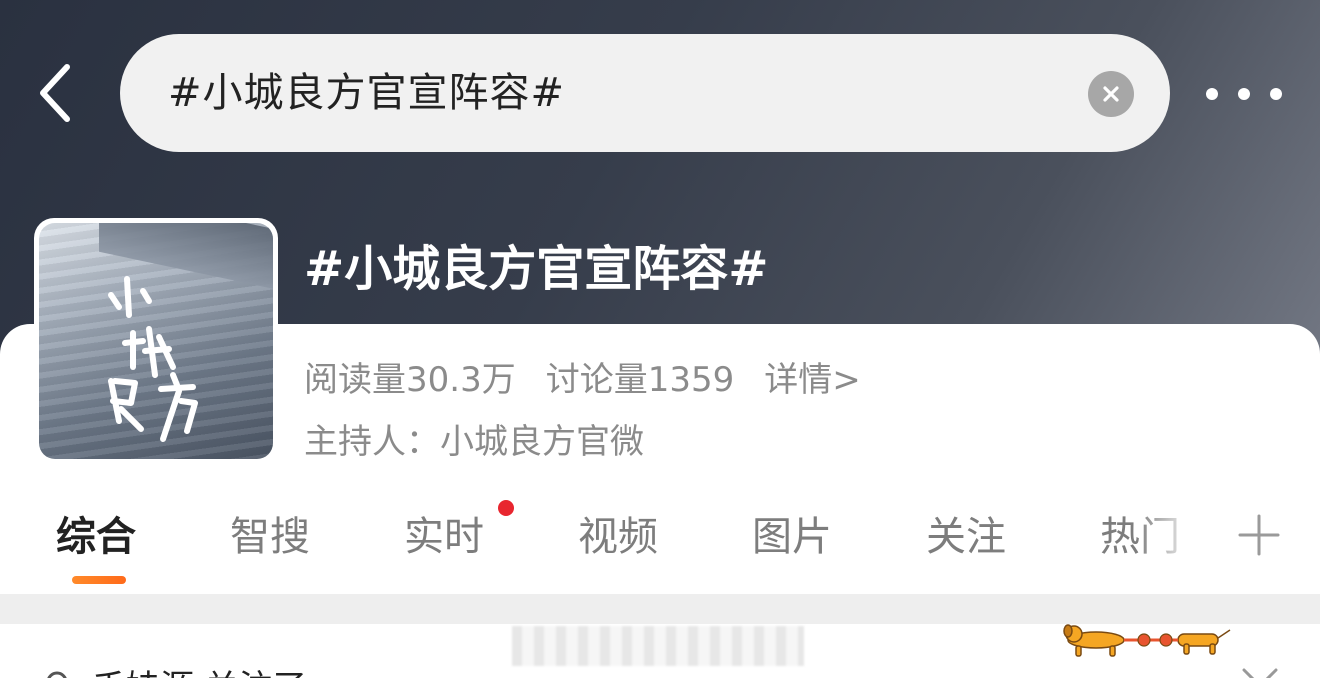 The width and height of the screenshot is (1320, 678). Describe the element at coordinates (96, 533) in the screenshot. I see `tab-comprehensive: 综合` at that location.